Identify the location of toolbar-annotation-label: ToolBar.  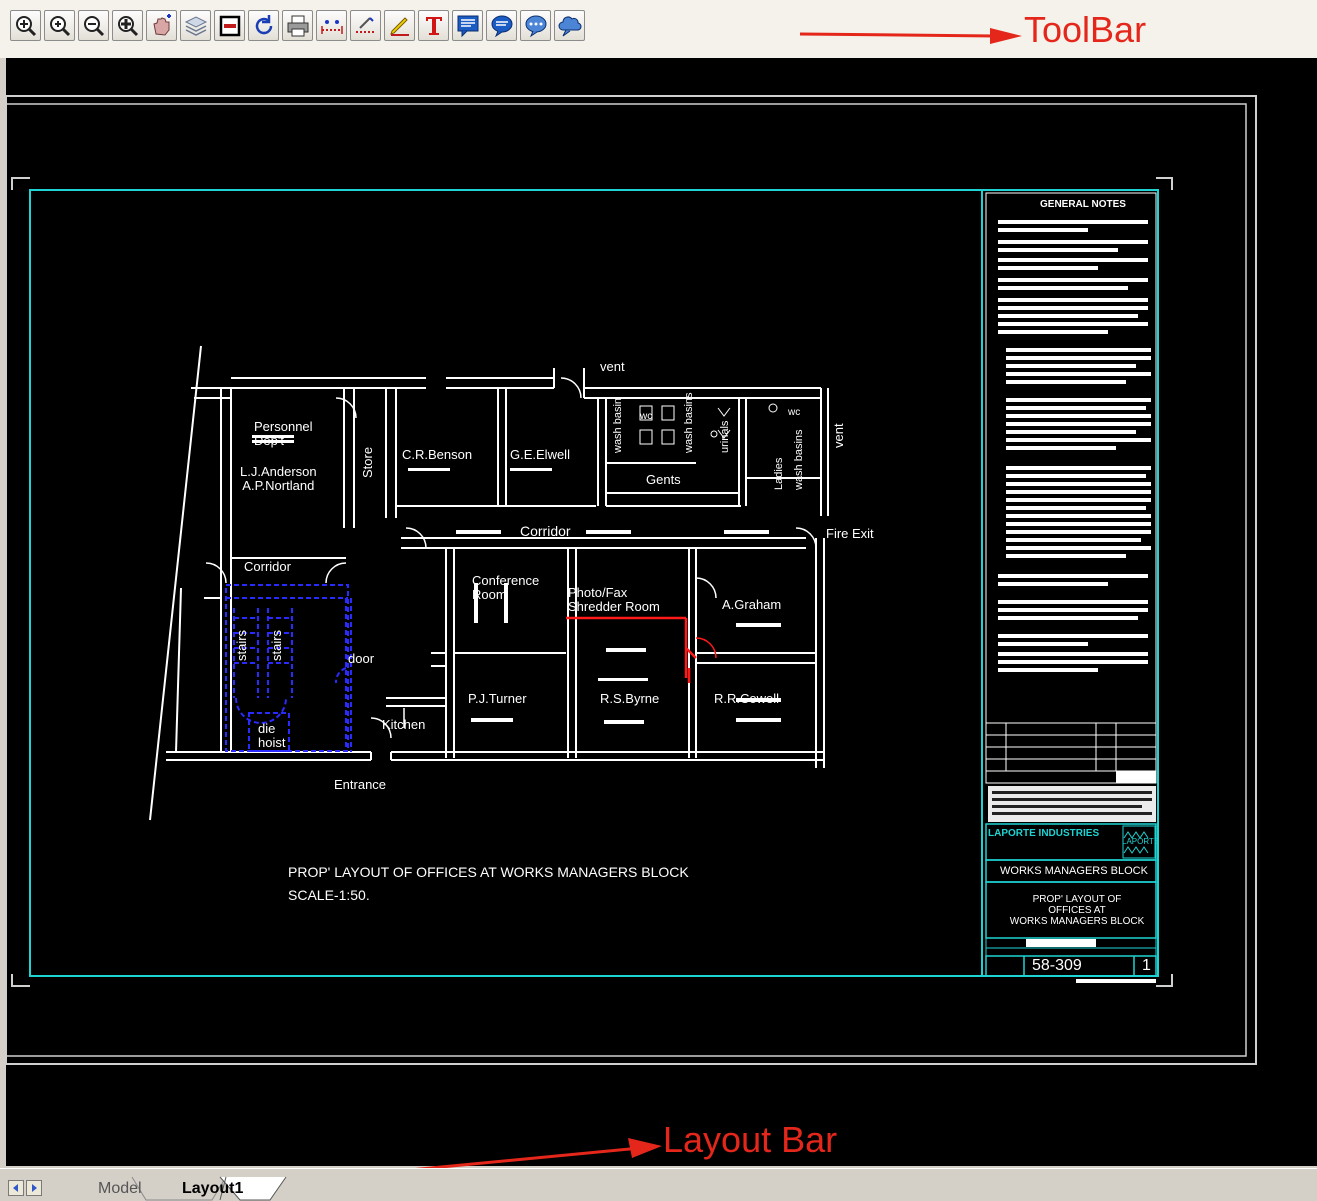
(1085, 29).